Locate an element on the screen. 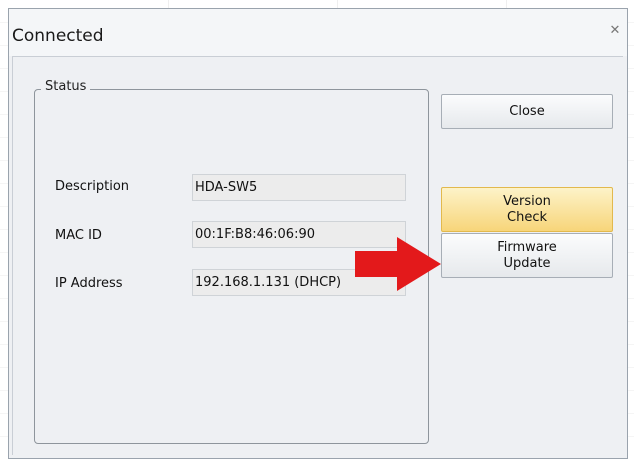 This screenshot has height=459, width=634. mac-id-label: MAC ID is located at coordinates (78, 235).